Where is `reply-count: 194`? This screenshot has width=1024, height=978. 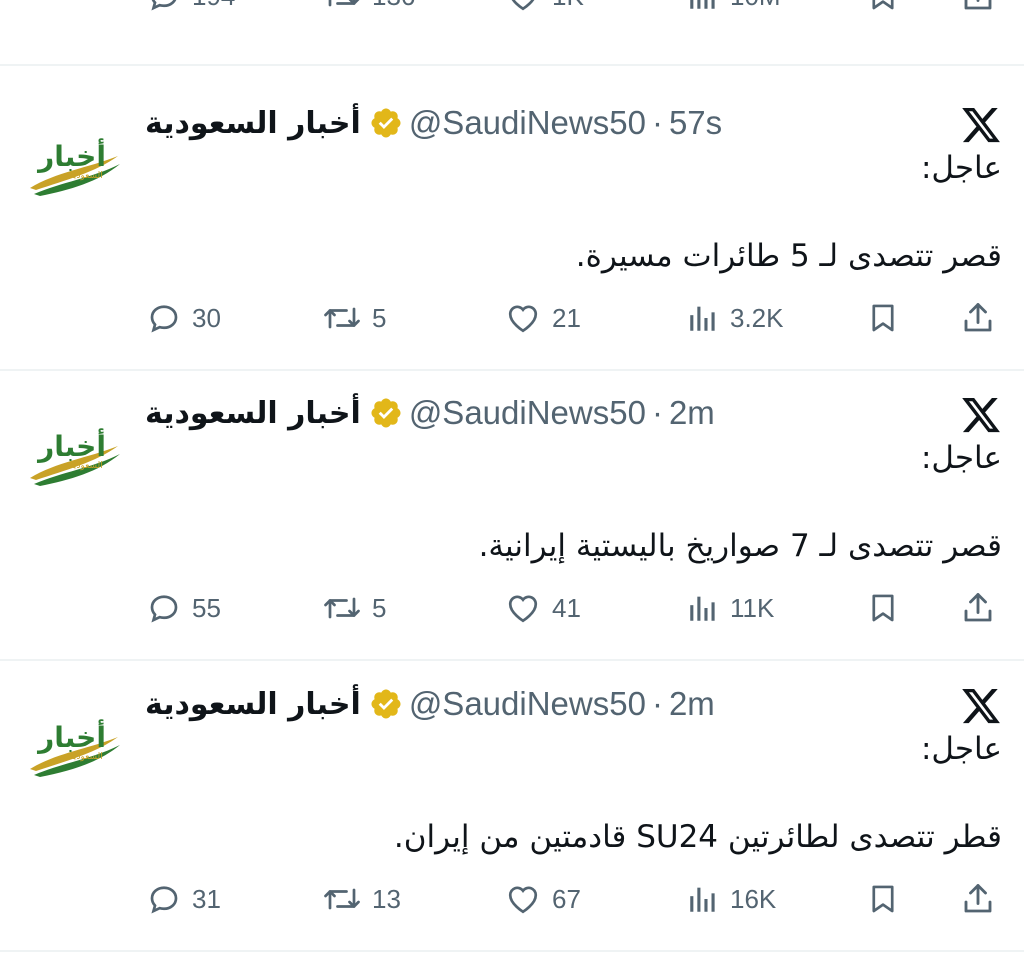 reply-count: 194 is located at coordinates (213, 6).